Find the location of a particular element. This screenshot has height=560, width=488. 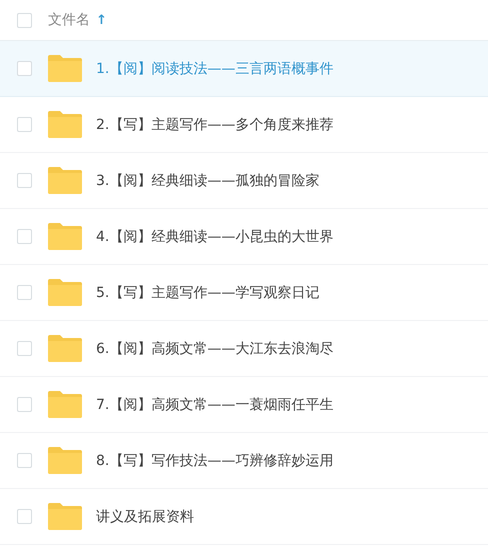

file-row: 7.【阅】高频文常——一蓑烟雨任平生 is located at coordinates (244, 405).